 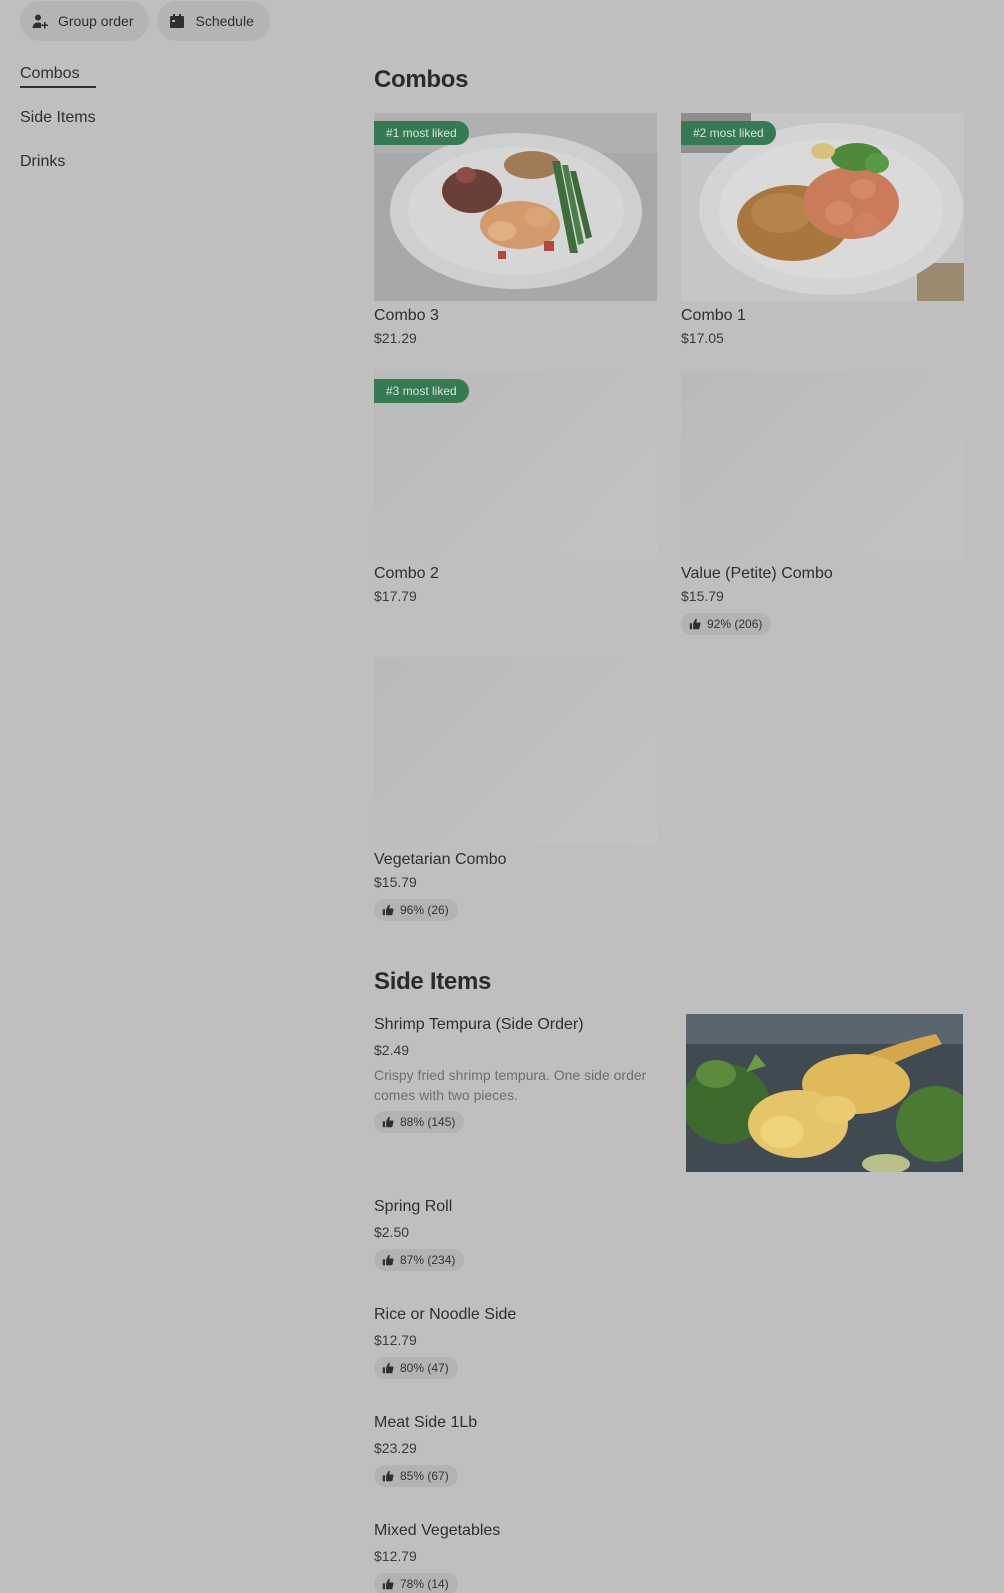 I want to click on item-name: Value (Petite) Combo, so click(x=757, y=573).